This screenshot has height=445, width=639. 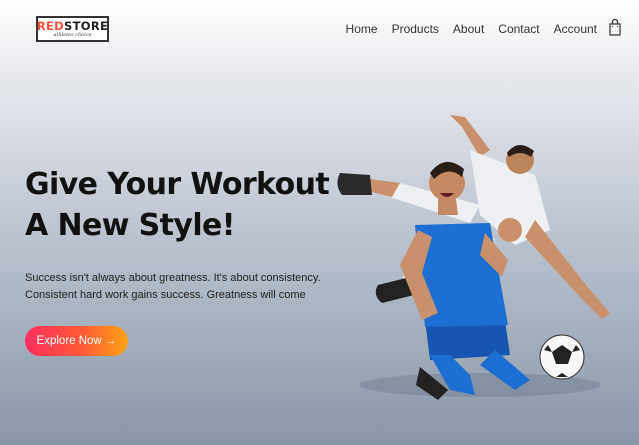 What do you see at coordinates (362, 29) in the screenshot?
I see `menu-item-home: Home` at bounding box center [362, 29].